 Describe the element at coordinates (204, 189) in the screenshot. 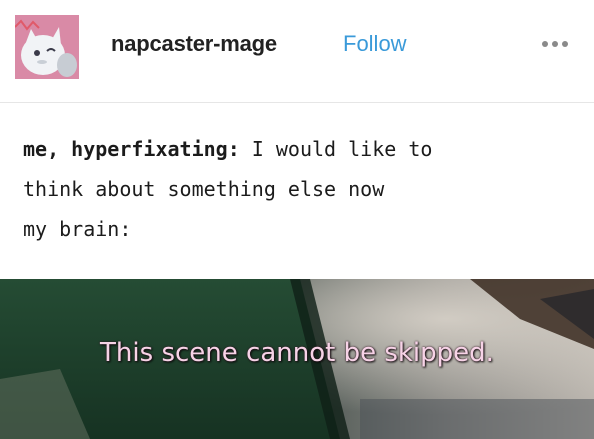

I see `post-line-2: think about something else now` at that location.